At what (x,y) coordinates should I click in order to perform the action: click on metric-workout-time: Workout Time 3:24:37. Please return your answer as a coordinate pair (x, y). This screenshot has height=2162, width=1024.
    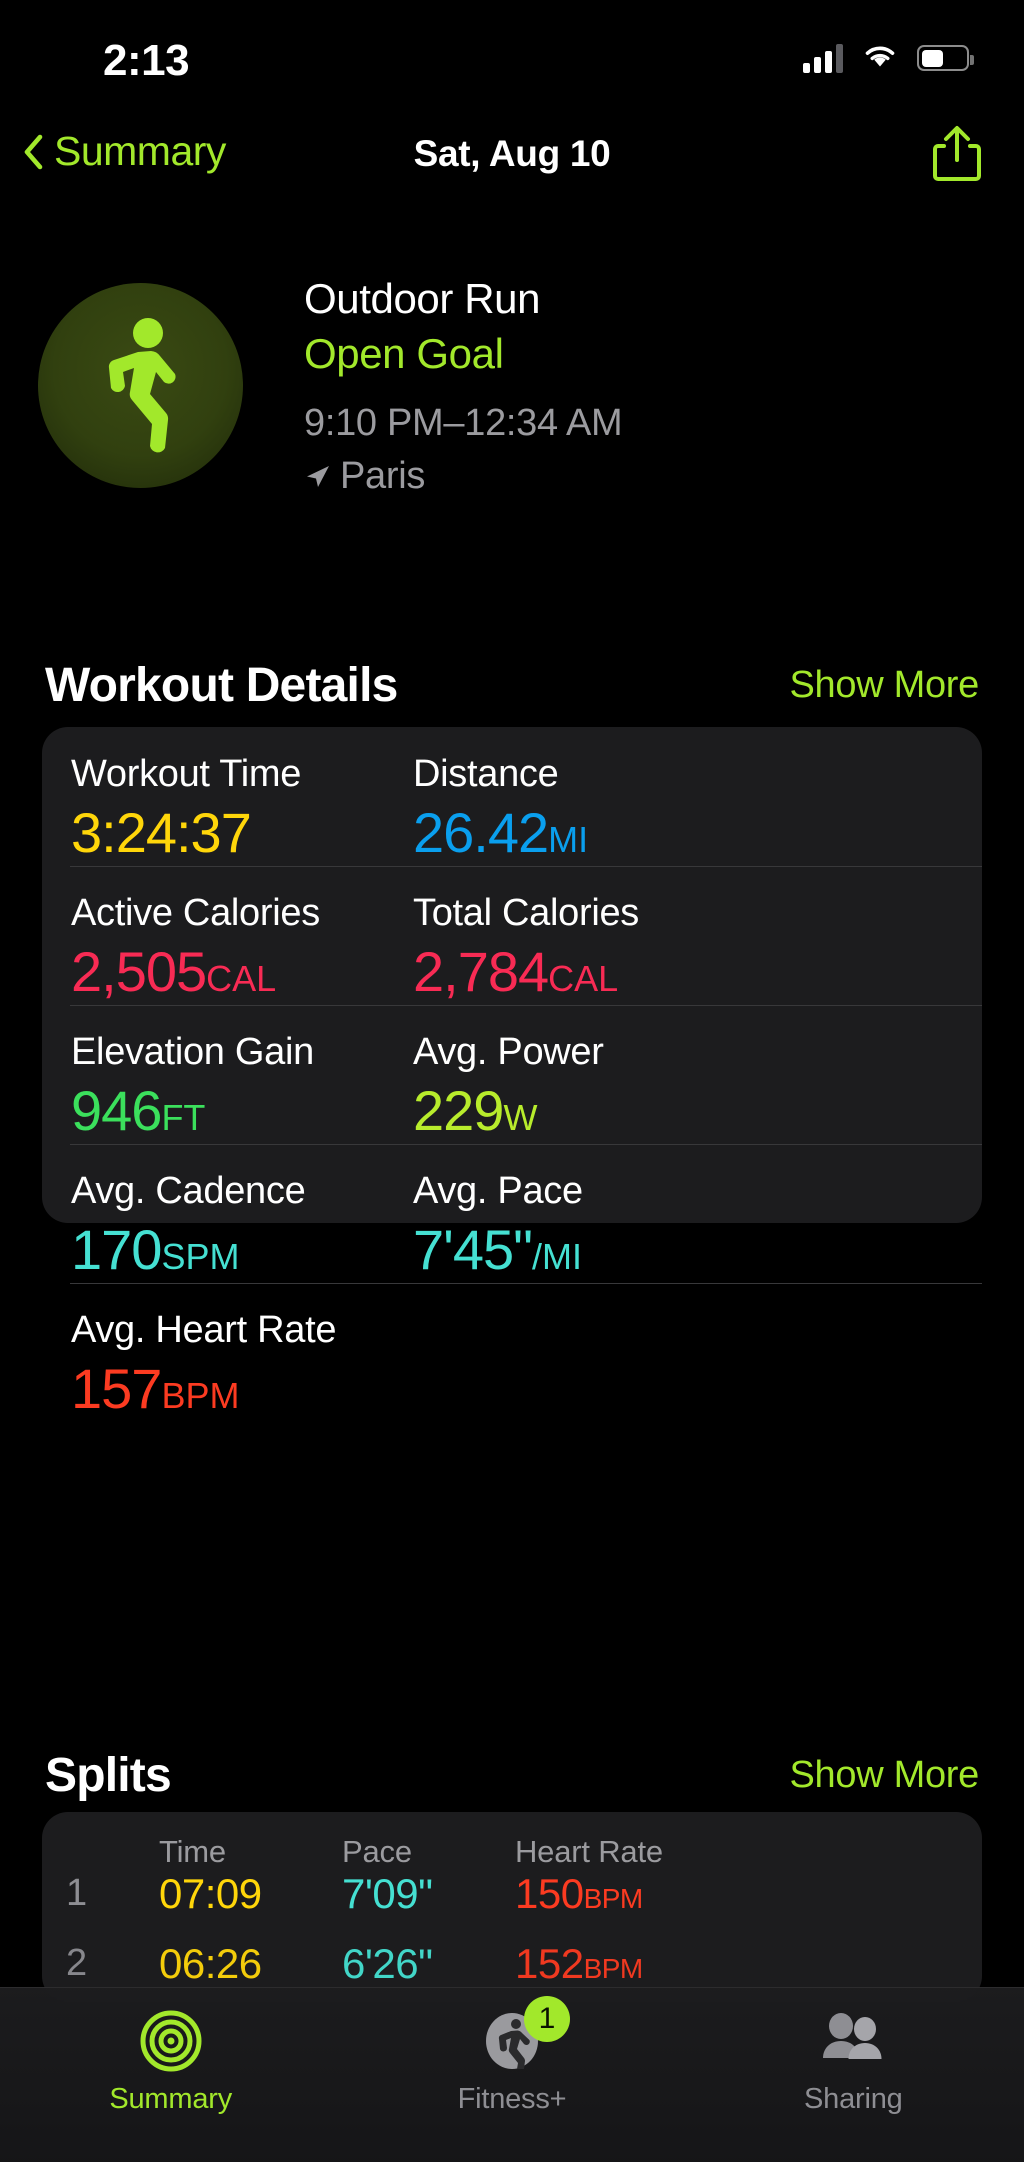
    Looking at the image, I should click on (186, 809).